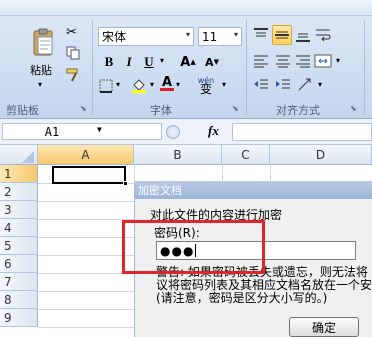  What do you see at coordinates (235, 108) in the screenshot?
I see `font-launcher-icon: ⬊` at bounding box center [235, 108].